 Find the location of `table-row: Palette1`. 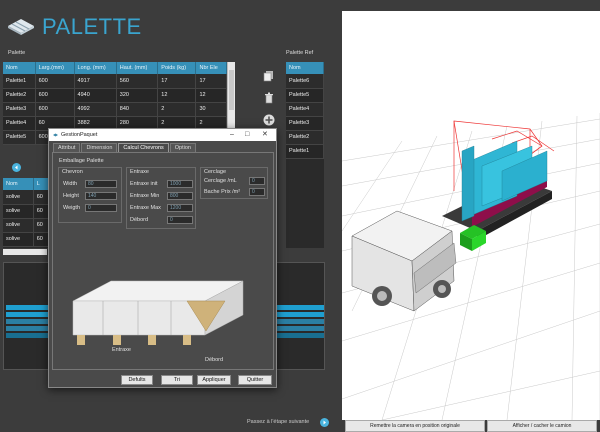

table-row: Palette1 is located at coordinates (305, 151).